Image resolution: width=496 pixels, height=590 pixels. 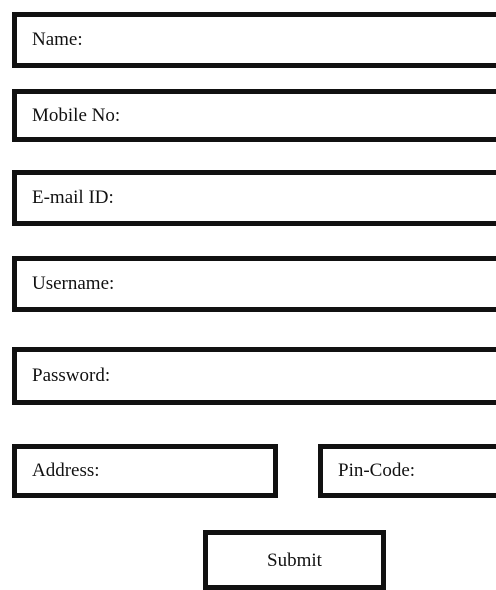 I want to click on submit-button: Submit, so click(x=294, y=560).